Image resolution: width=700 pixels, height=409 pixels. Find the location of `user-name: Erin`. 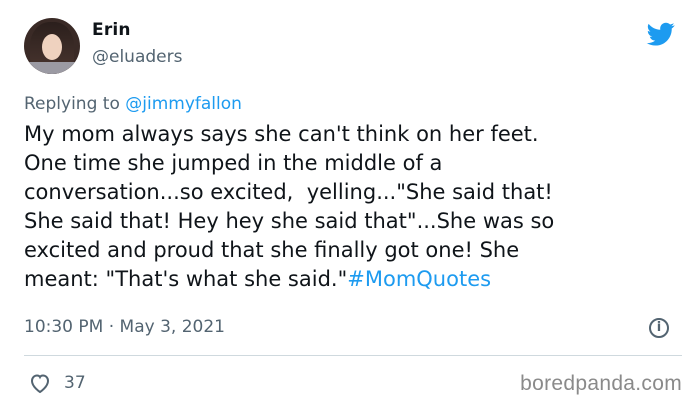

user-name: Erin is located at coordinates (111, 30).